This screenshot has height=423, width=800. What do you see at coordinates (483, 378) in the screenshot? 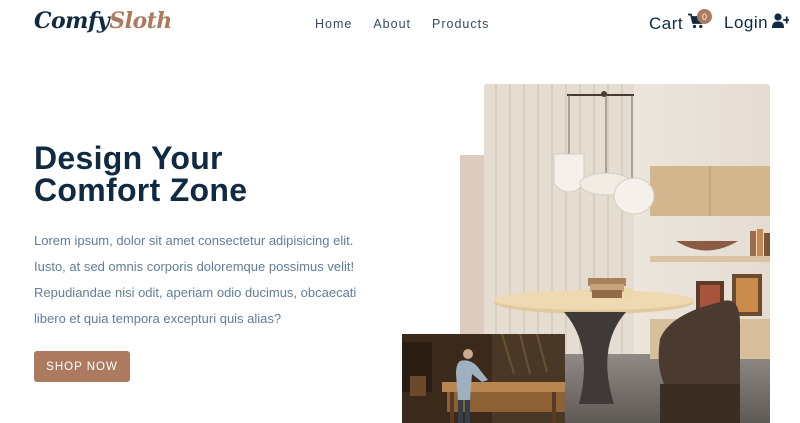
I see `hero-accent-image` at bounding box center [483, 378].